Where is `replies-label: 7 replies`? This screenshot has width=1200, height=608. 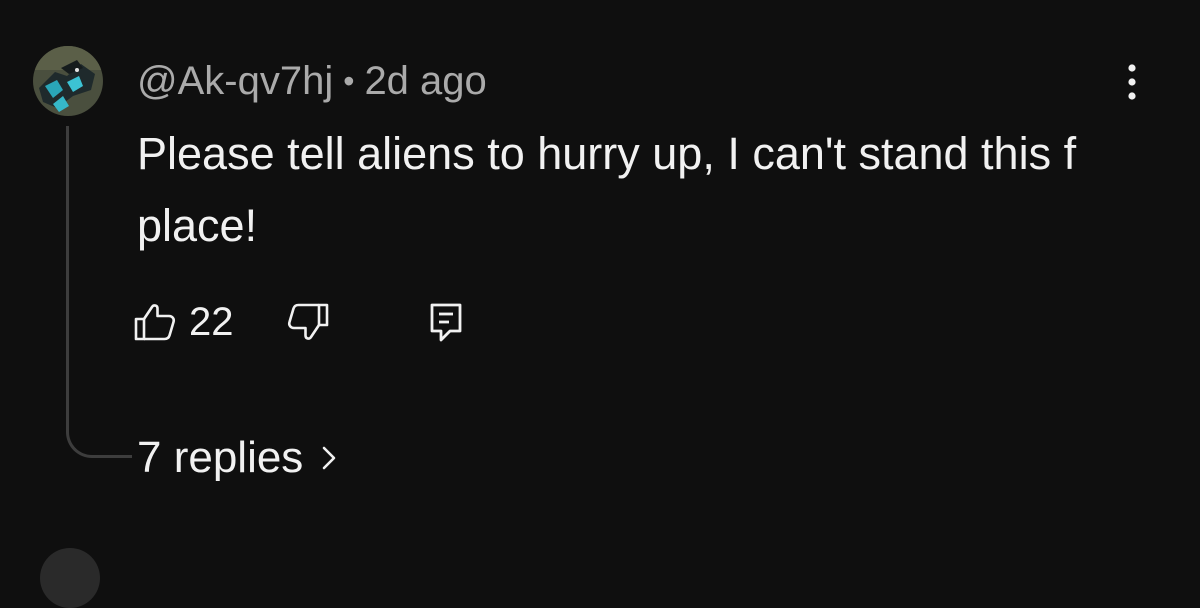 replies-label: 7 replies is located at coordinates (220, 457).